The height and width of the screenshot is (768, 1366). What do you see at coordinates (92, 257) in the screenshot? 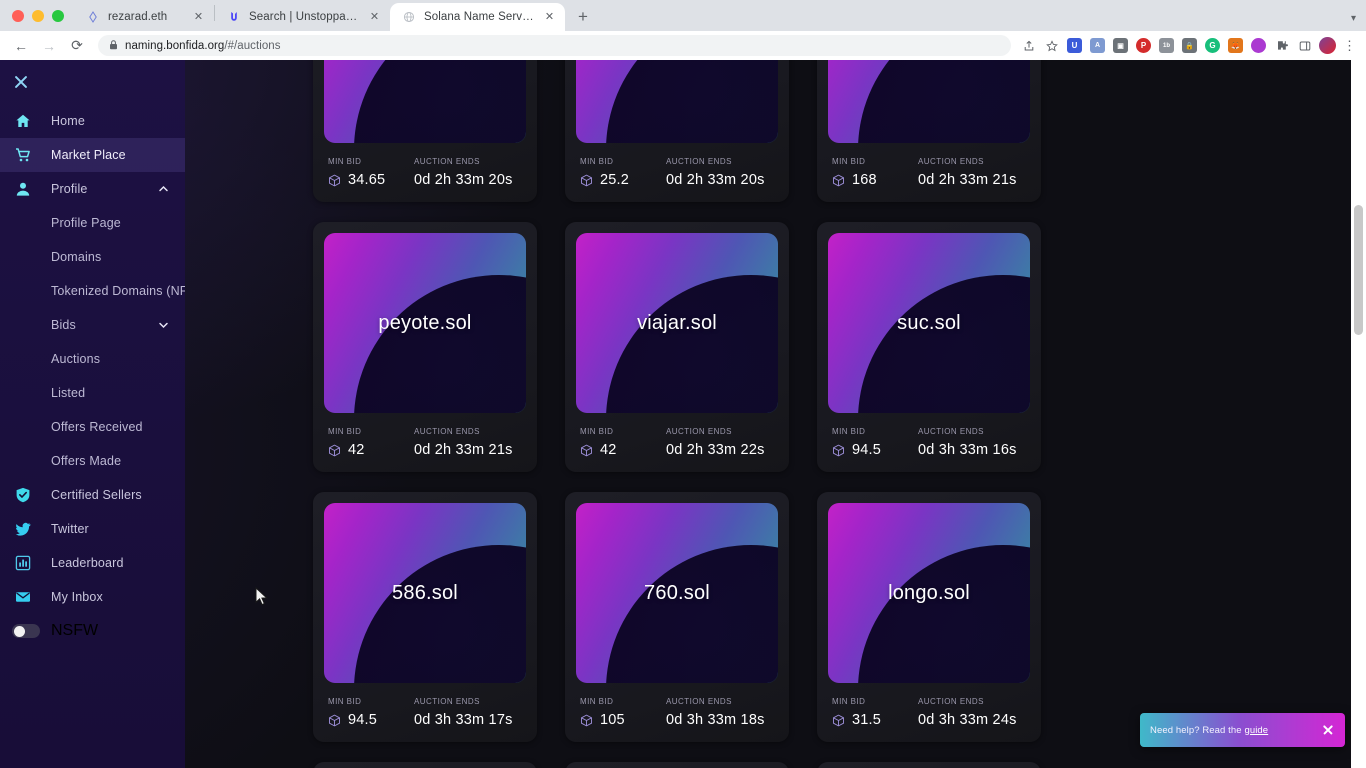
I see `sidebar-item-domains: Domains` at bounding box center [92, 257].